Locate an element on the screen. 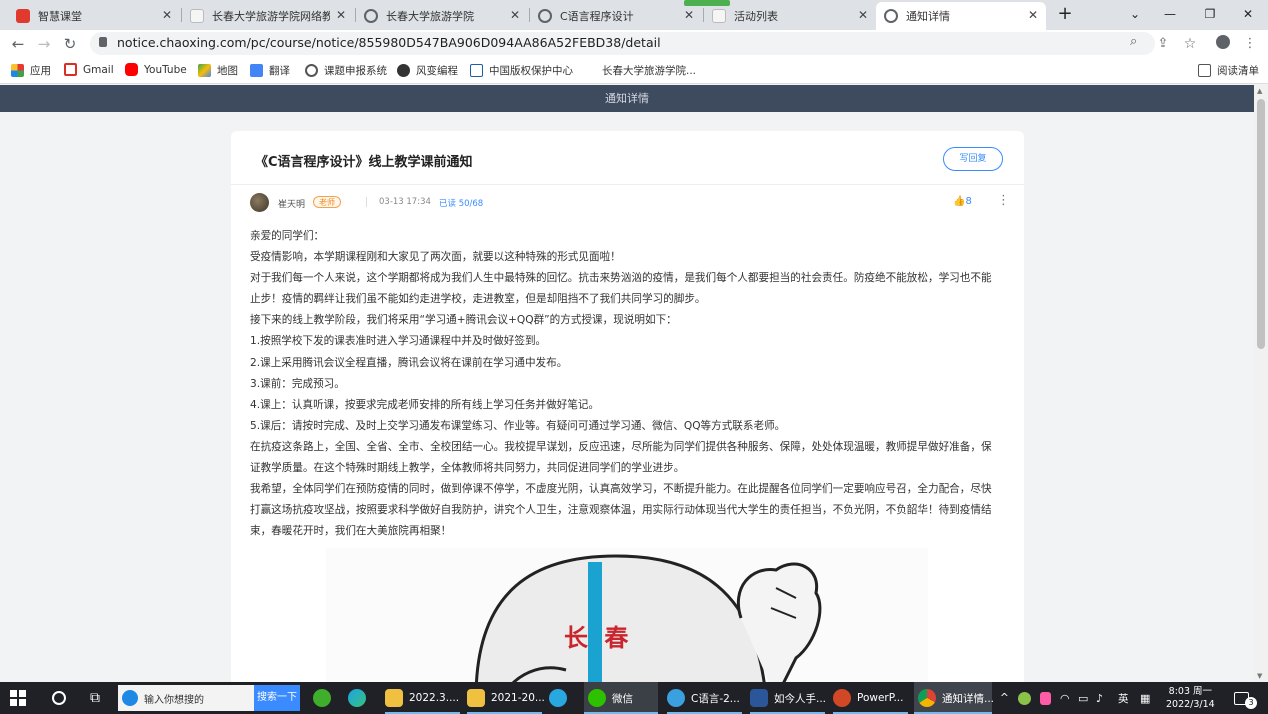 The image size is (1268, 714). back-icon: ← is located at coordinates (18, 44).